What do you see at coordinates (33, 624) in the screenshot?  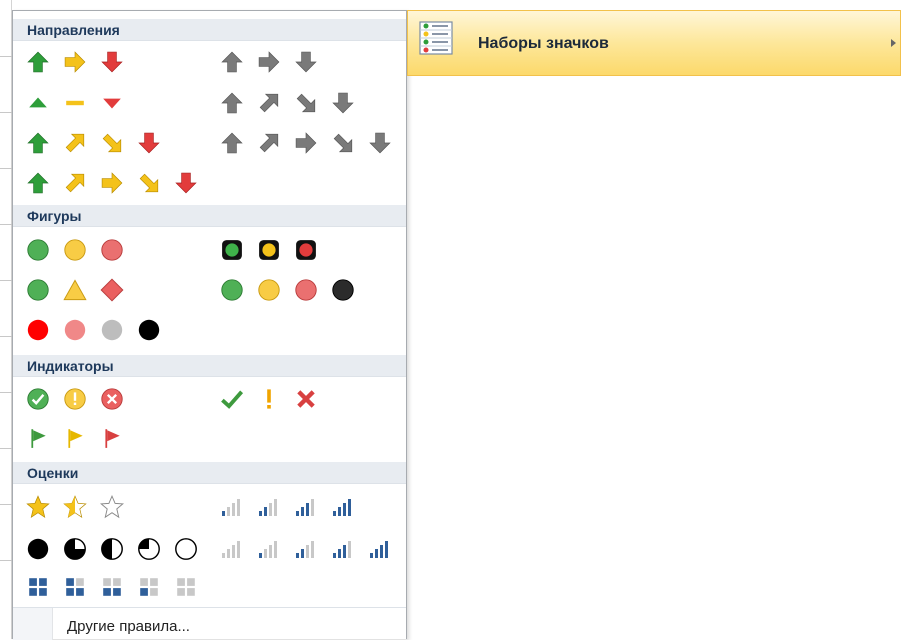 I see `menu-icon-gutter` at bounding box center [33, 624].